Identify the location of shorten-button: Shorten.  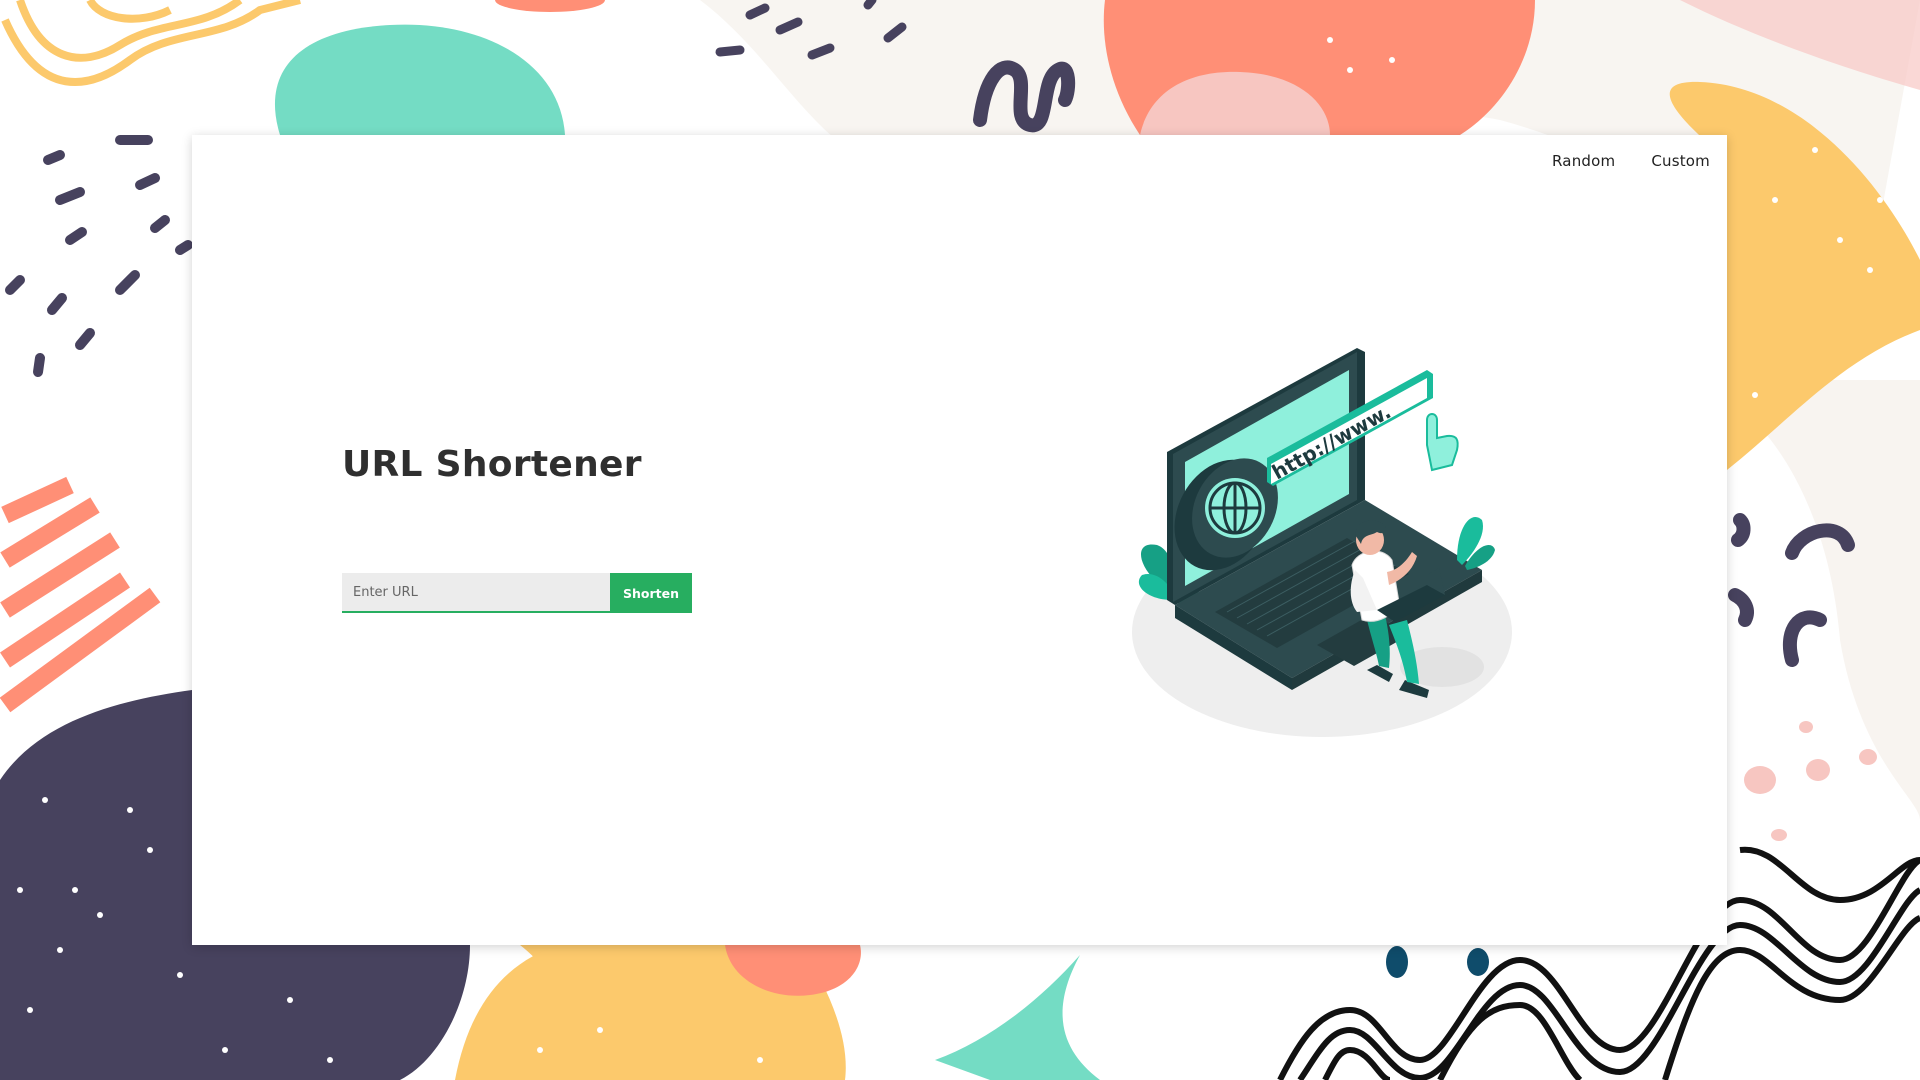
(651, 593).